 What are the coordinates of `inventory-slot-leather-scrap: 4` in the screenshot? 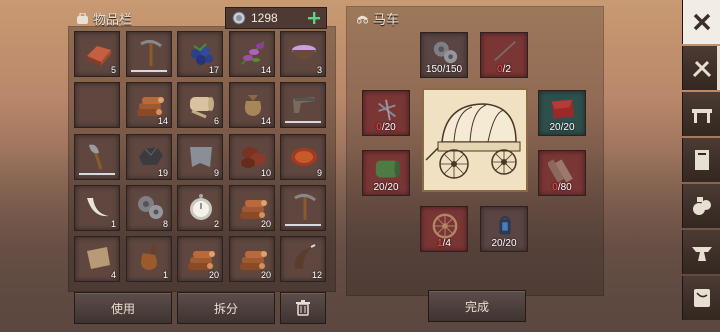 It's located at (97, 259).